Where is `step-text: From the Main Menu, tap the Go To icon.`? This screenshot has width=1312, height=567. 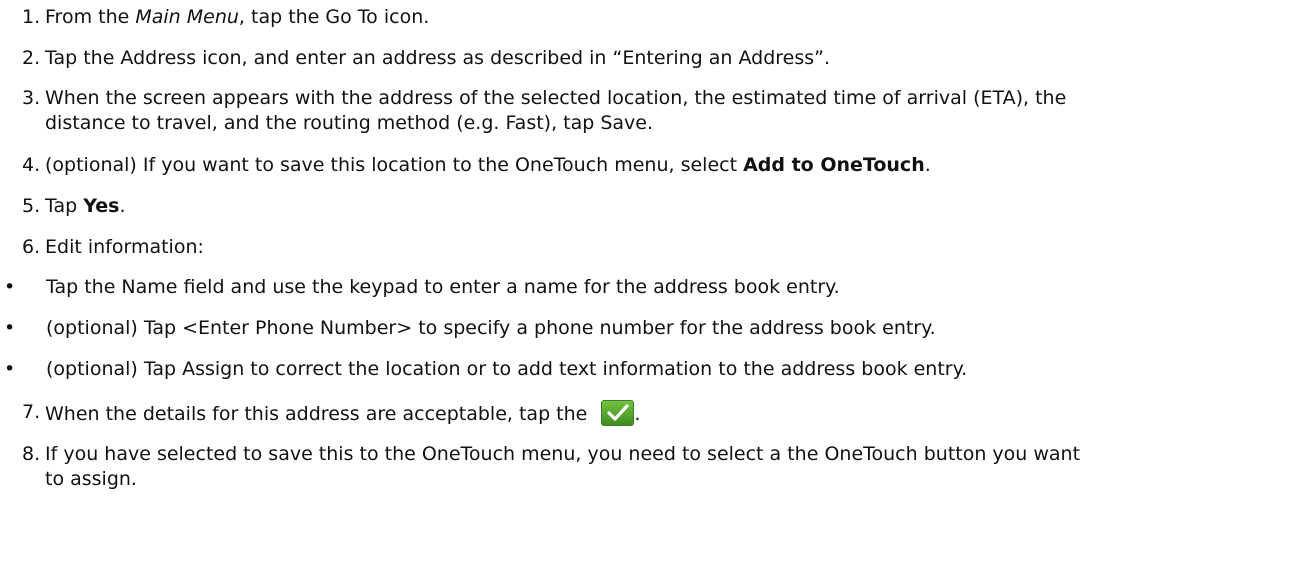
step-text: From the Main Menu, tap the Go To icon. is located at coordinates (237, 17).